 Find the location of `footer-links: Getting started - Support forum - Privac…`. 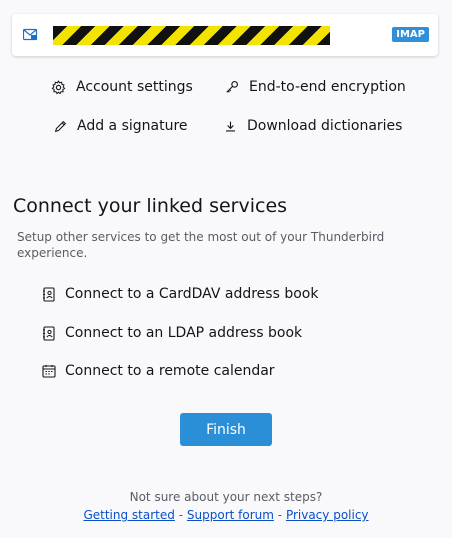

footer-links: Getting started - Support forum - Privac… is located at coordinates (226, 515).